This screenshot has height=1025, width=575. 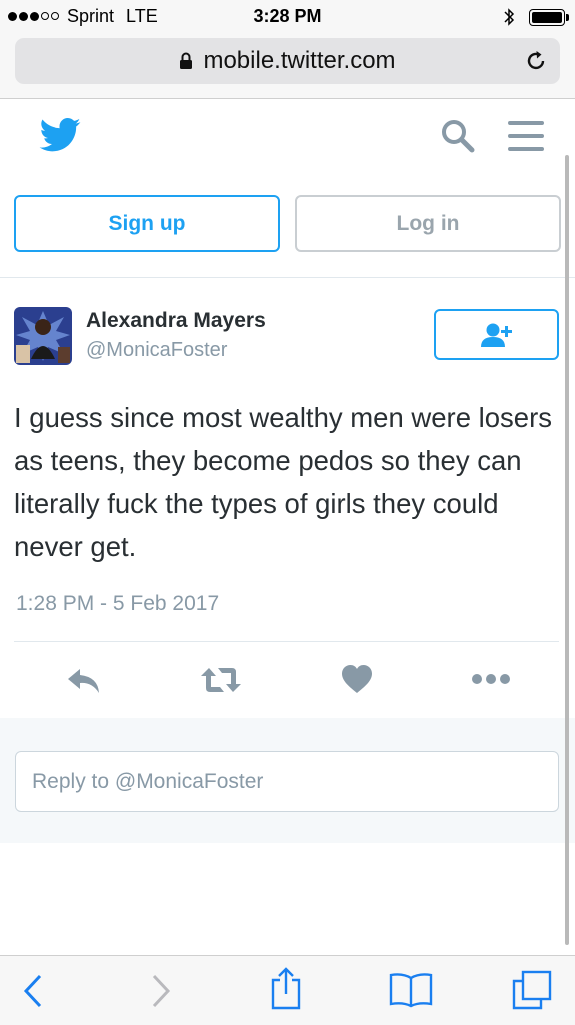 I want to click on retweet-icon, so click(x=221, y=680).